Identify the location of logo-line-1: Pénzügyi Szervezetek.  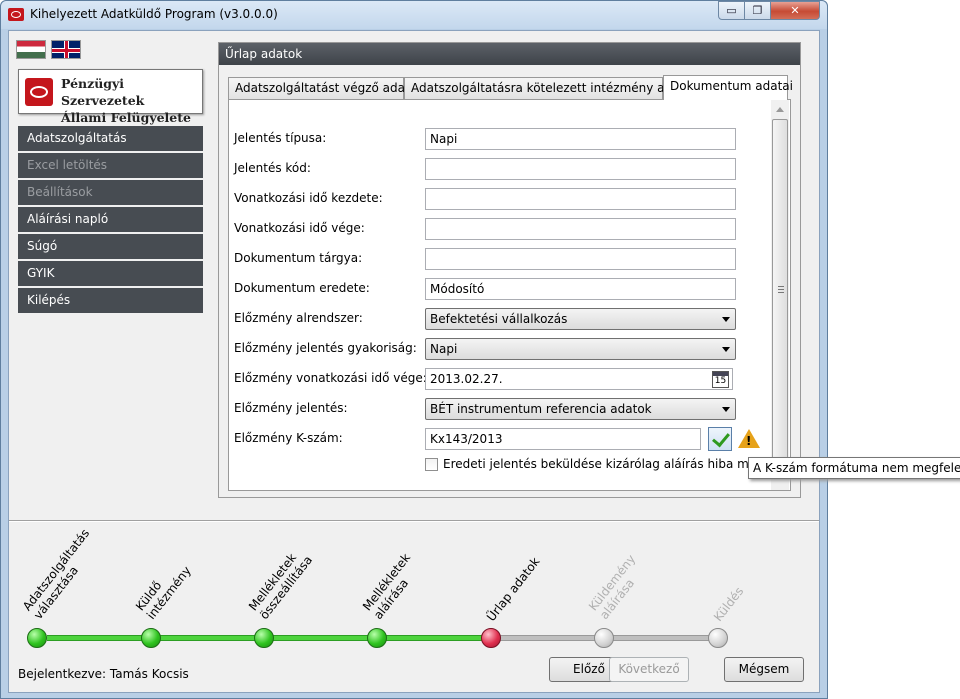
(103, 92).